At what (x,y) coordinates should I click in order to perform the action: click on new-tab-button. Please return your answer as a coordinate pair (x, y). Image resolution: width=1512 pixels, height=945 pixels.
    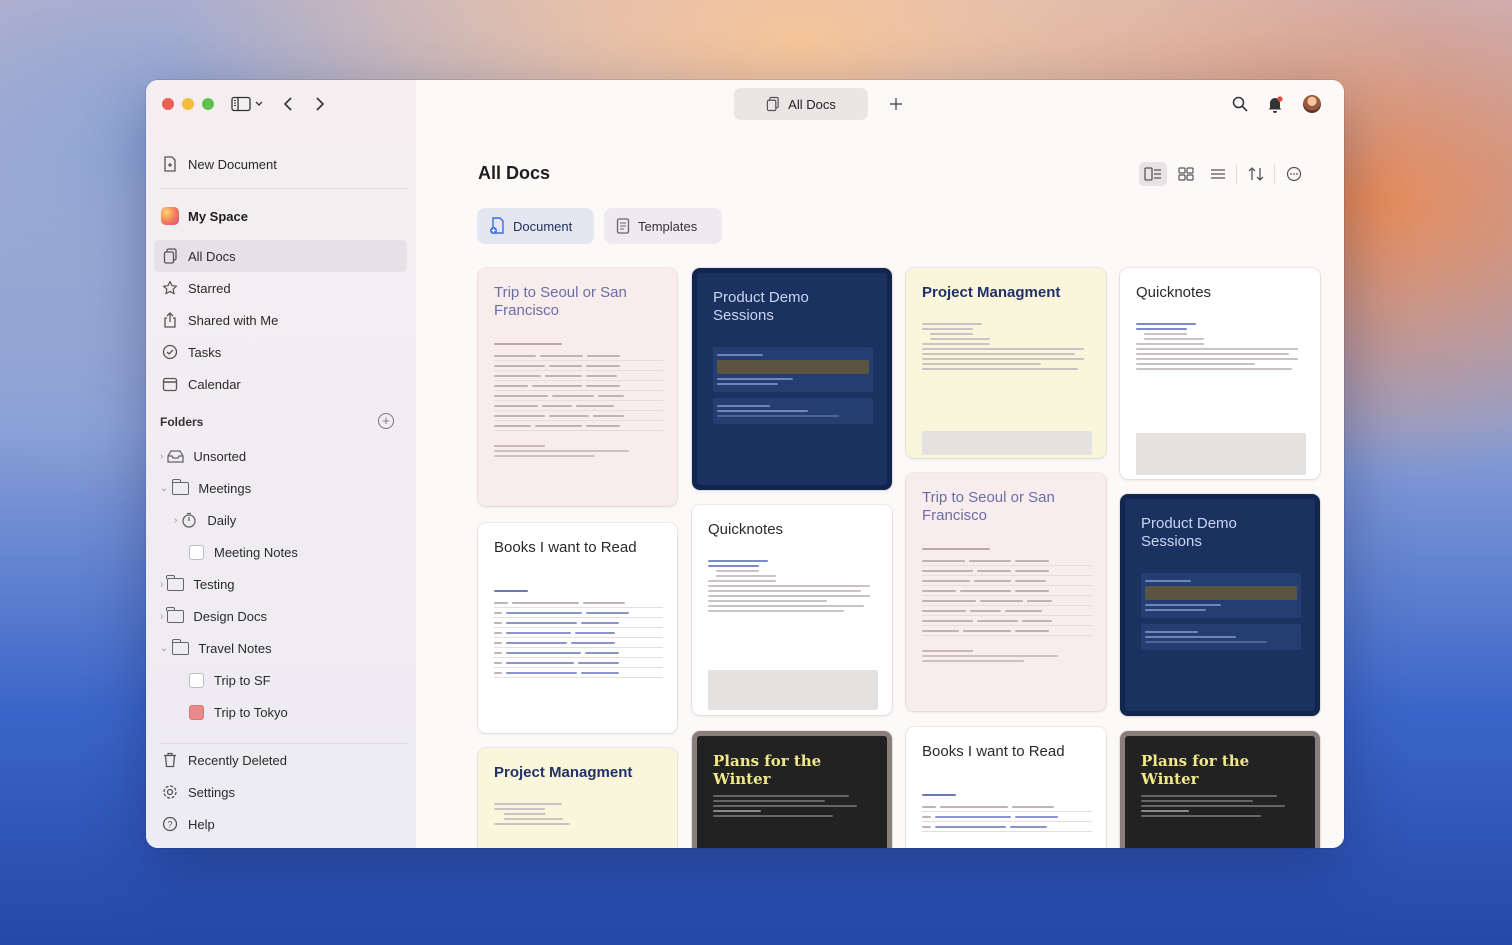
    Looking at the image, I should click on (896, 104).